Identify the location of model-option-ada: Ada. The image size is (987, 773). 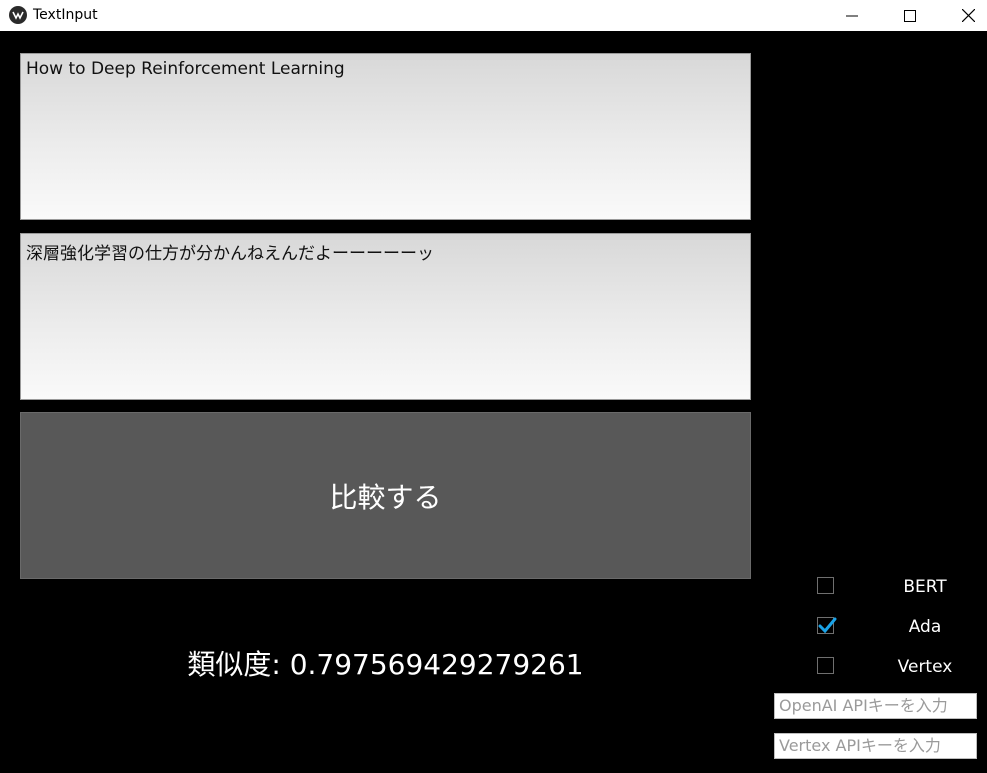
(890, 627).